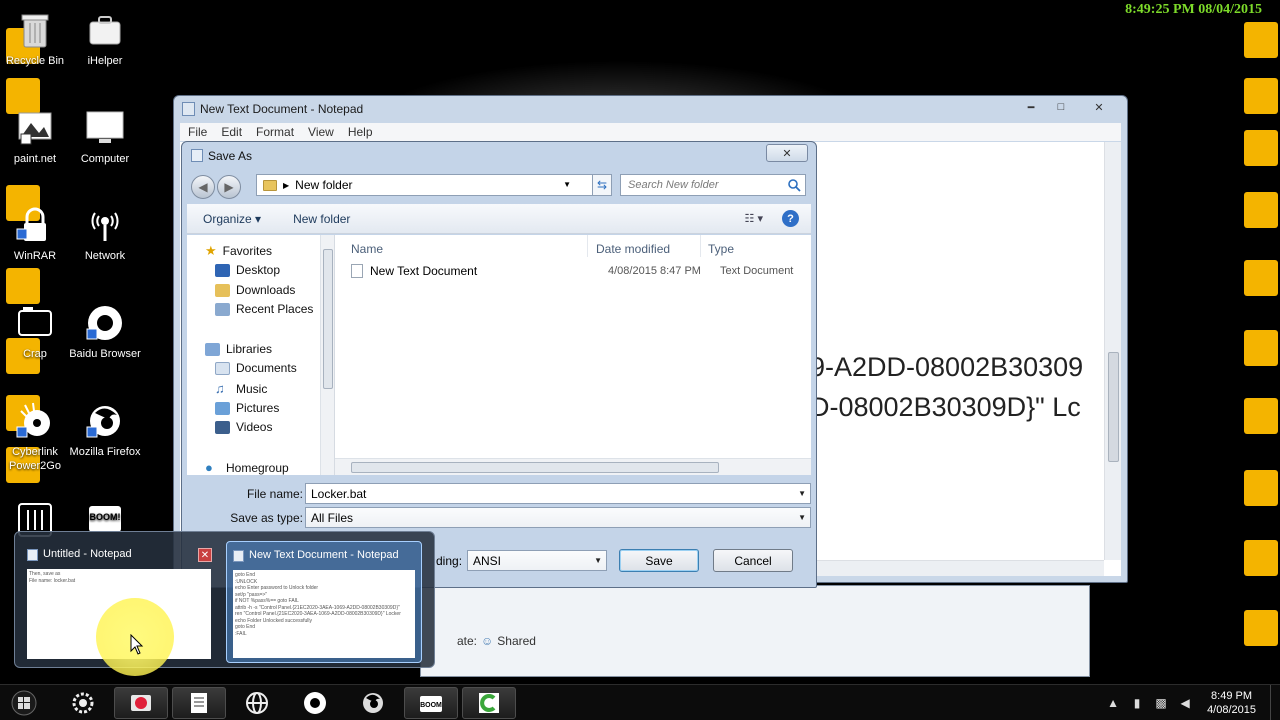  Describe the element at coordinates (36, 234) in the screenshot. I see `desktop-icon-winrar: WinRAR` at that location.